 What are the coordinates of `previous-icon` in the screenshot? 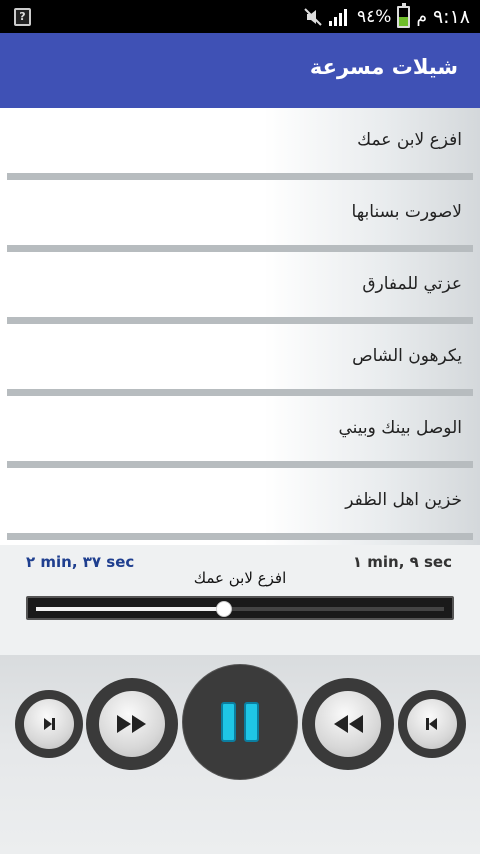 It's located at (431, 724).